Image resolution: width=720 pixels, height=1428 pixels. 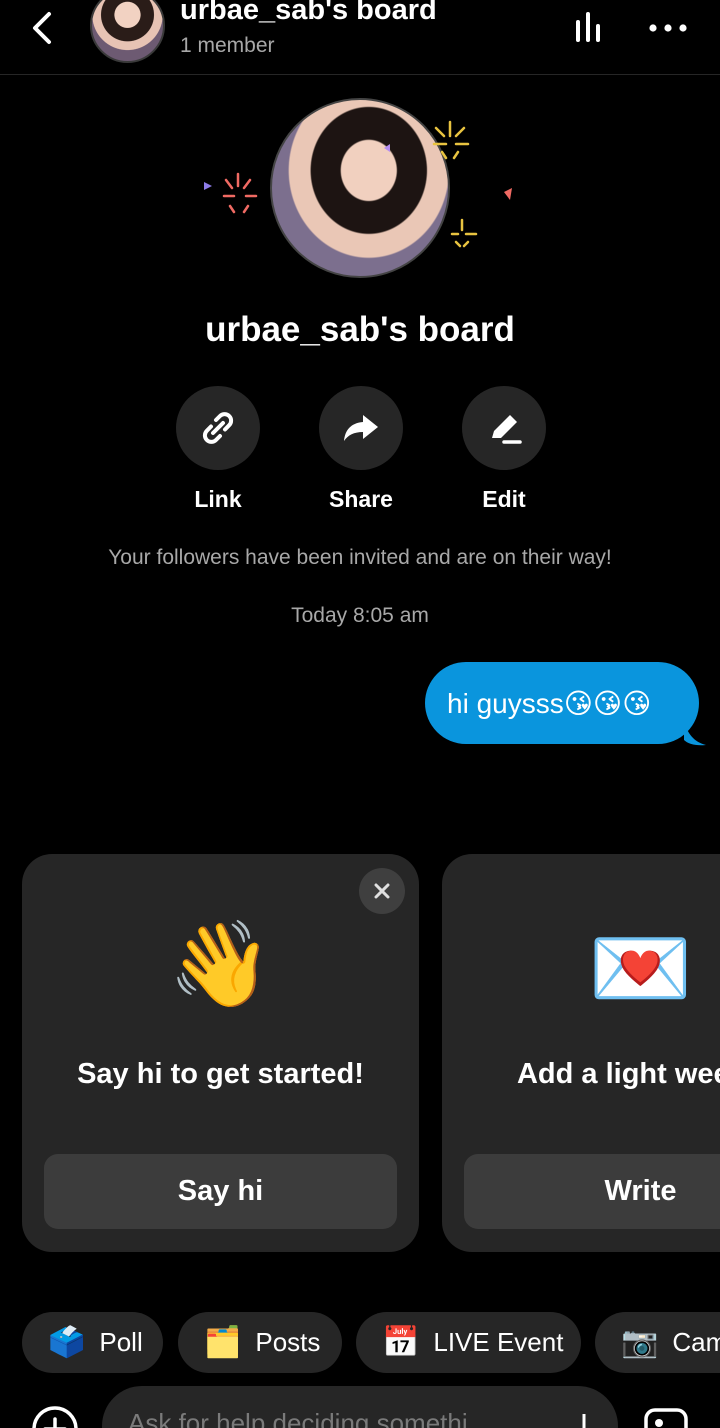 What do you see at coordinates (121, 1342) in the screenshot?
I see `poll-chip-label: Poll` at bounding box center [121, 1342].